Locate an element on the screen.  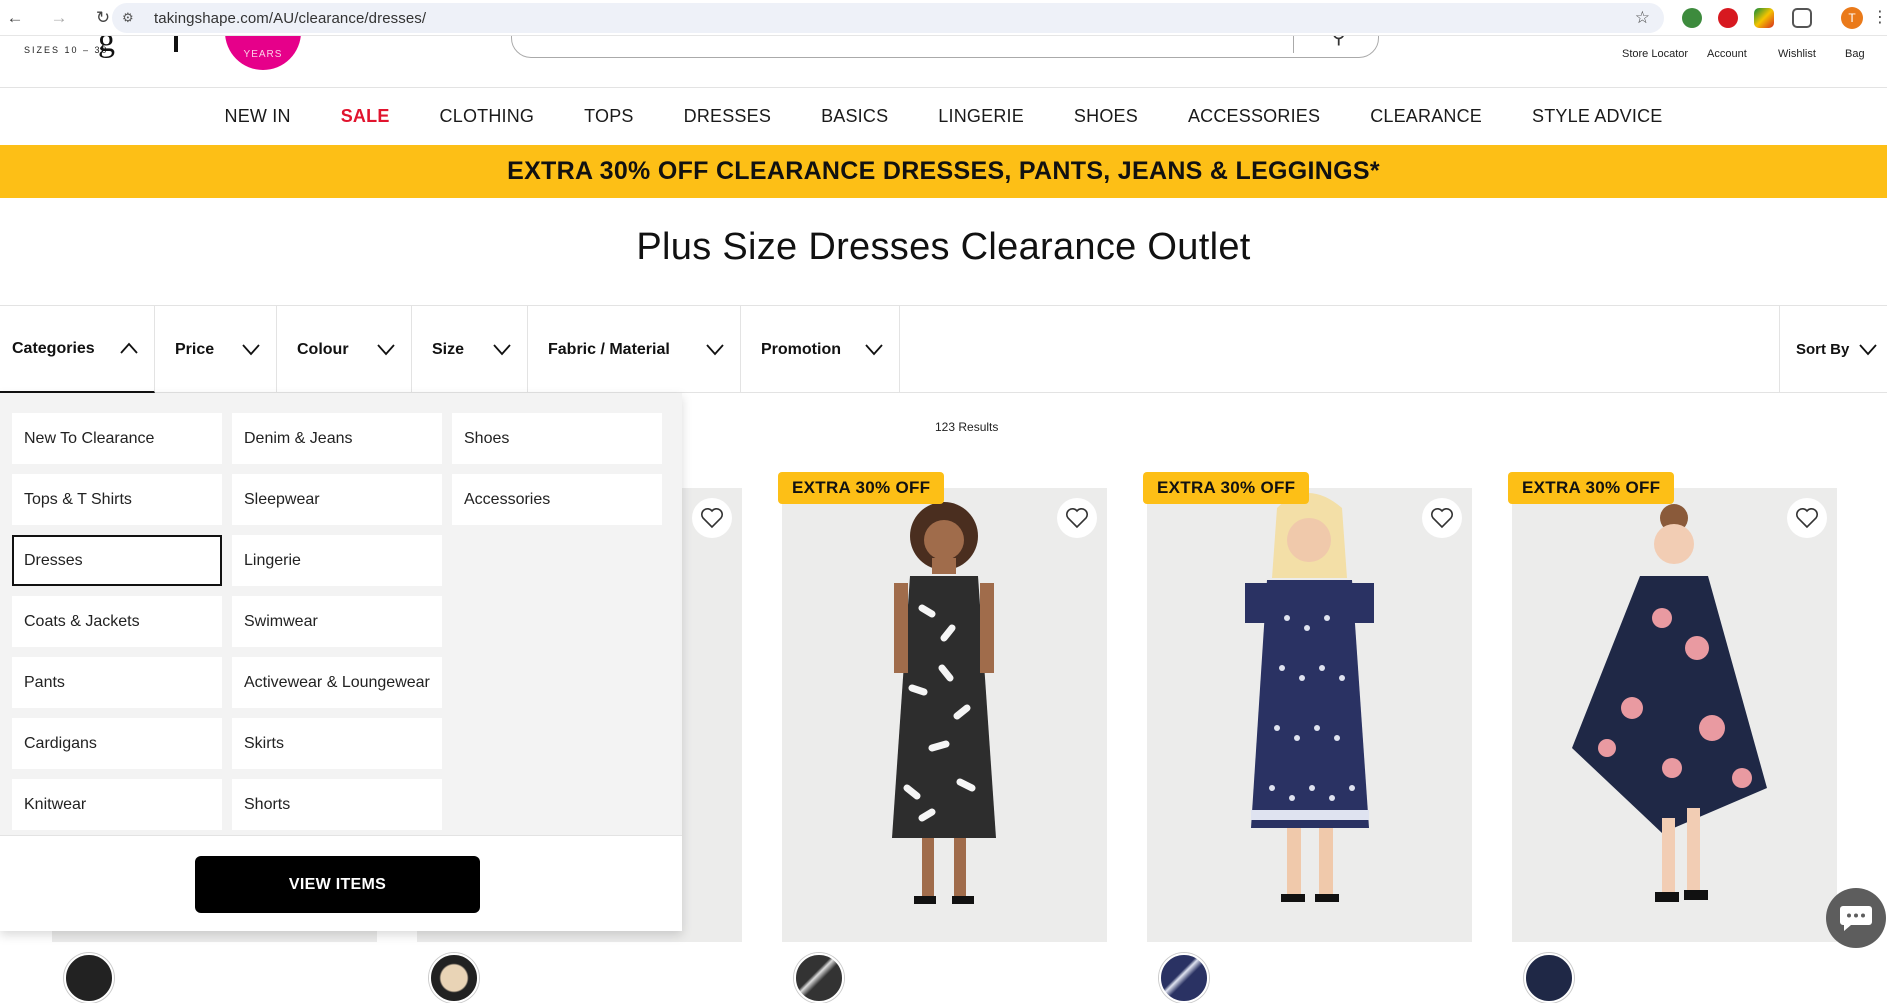
filter-promotion: Promotion is located at coordinates (820, 349).